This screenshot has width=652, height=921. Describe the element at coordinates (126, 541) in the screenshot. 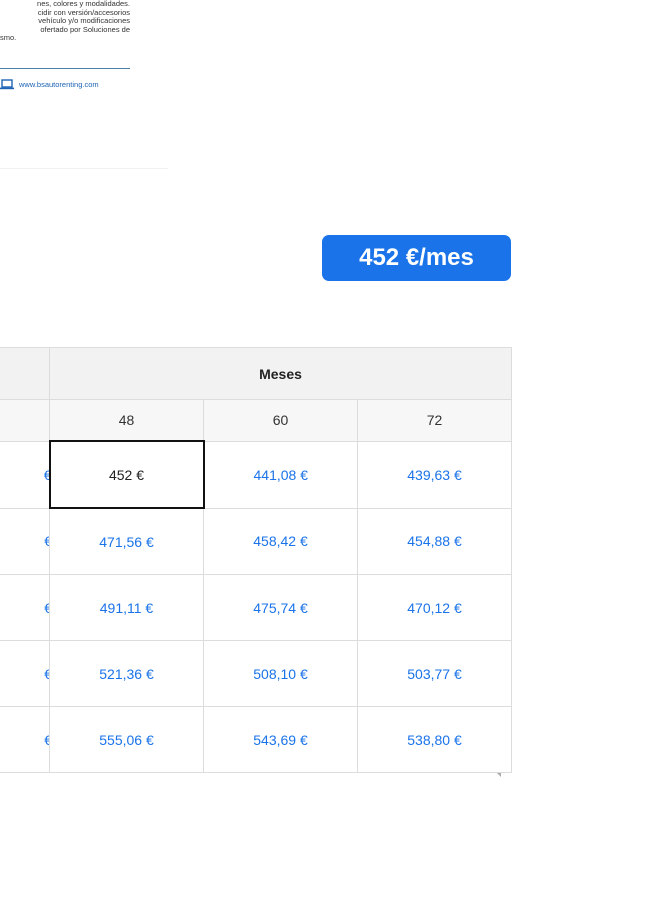

I see `price-cell: 471,56 €` at that location.